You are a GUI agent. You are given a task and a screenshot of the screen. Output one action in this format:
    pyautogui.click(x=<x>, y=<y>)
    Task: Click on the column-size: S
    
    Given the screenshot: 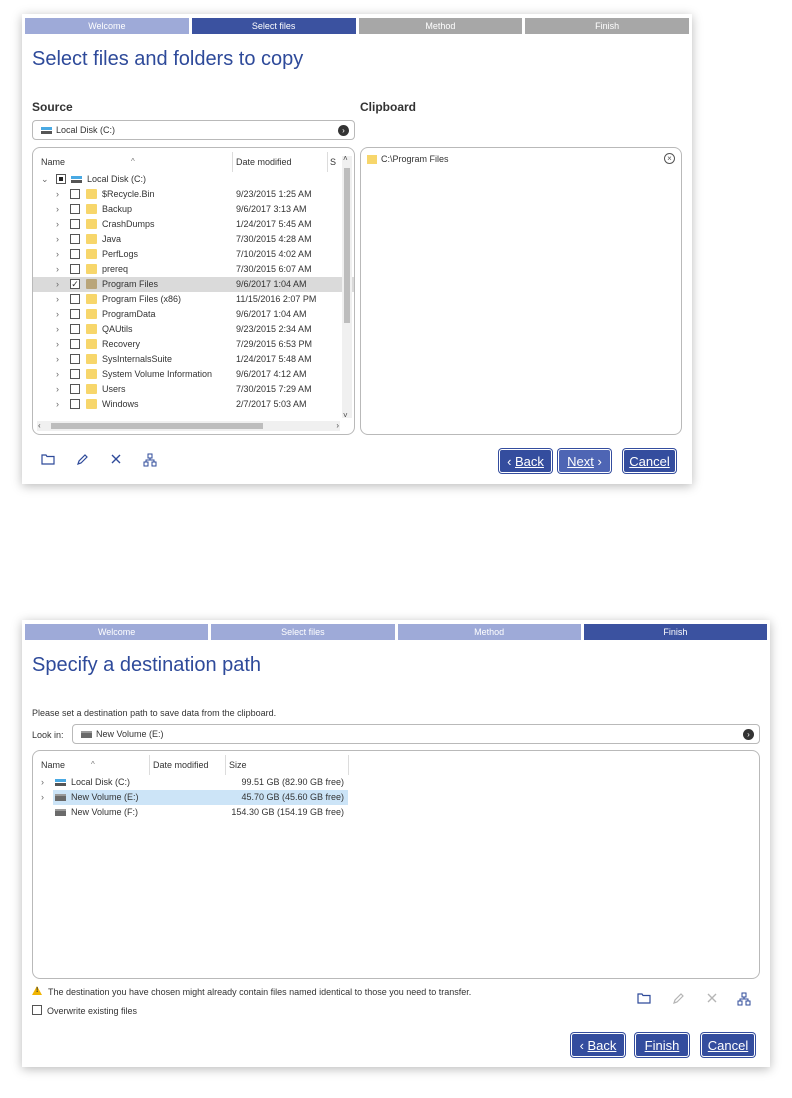 What is the action you would take?
    pyautogui.click(x=333, y=162)
    